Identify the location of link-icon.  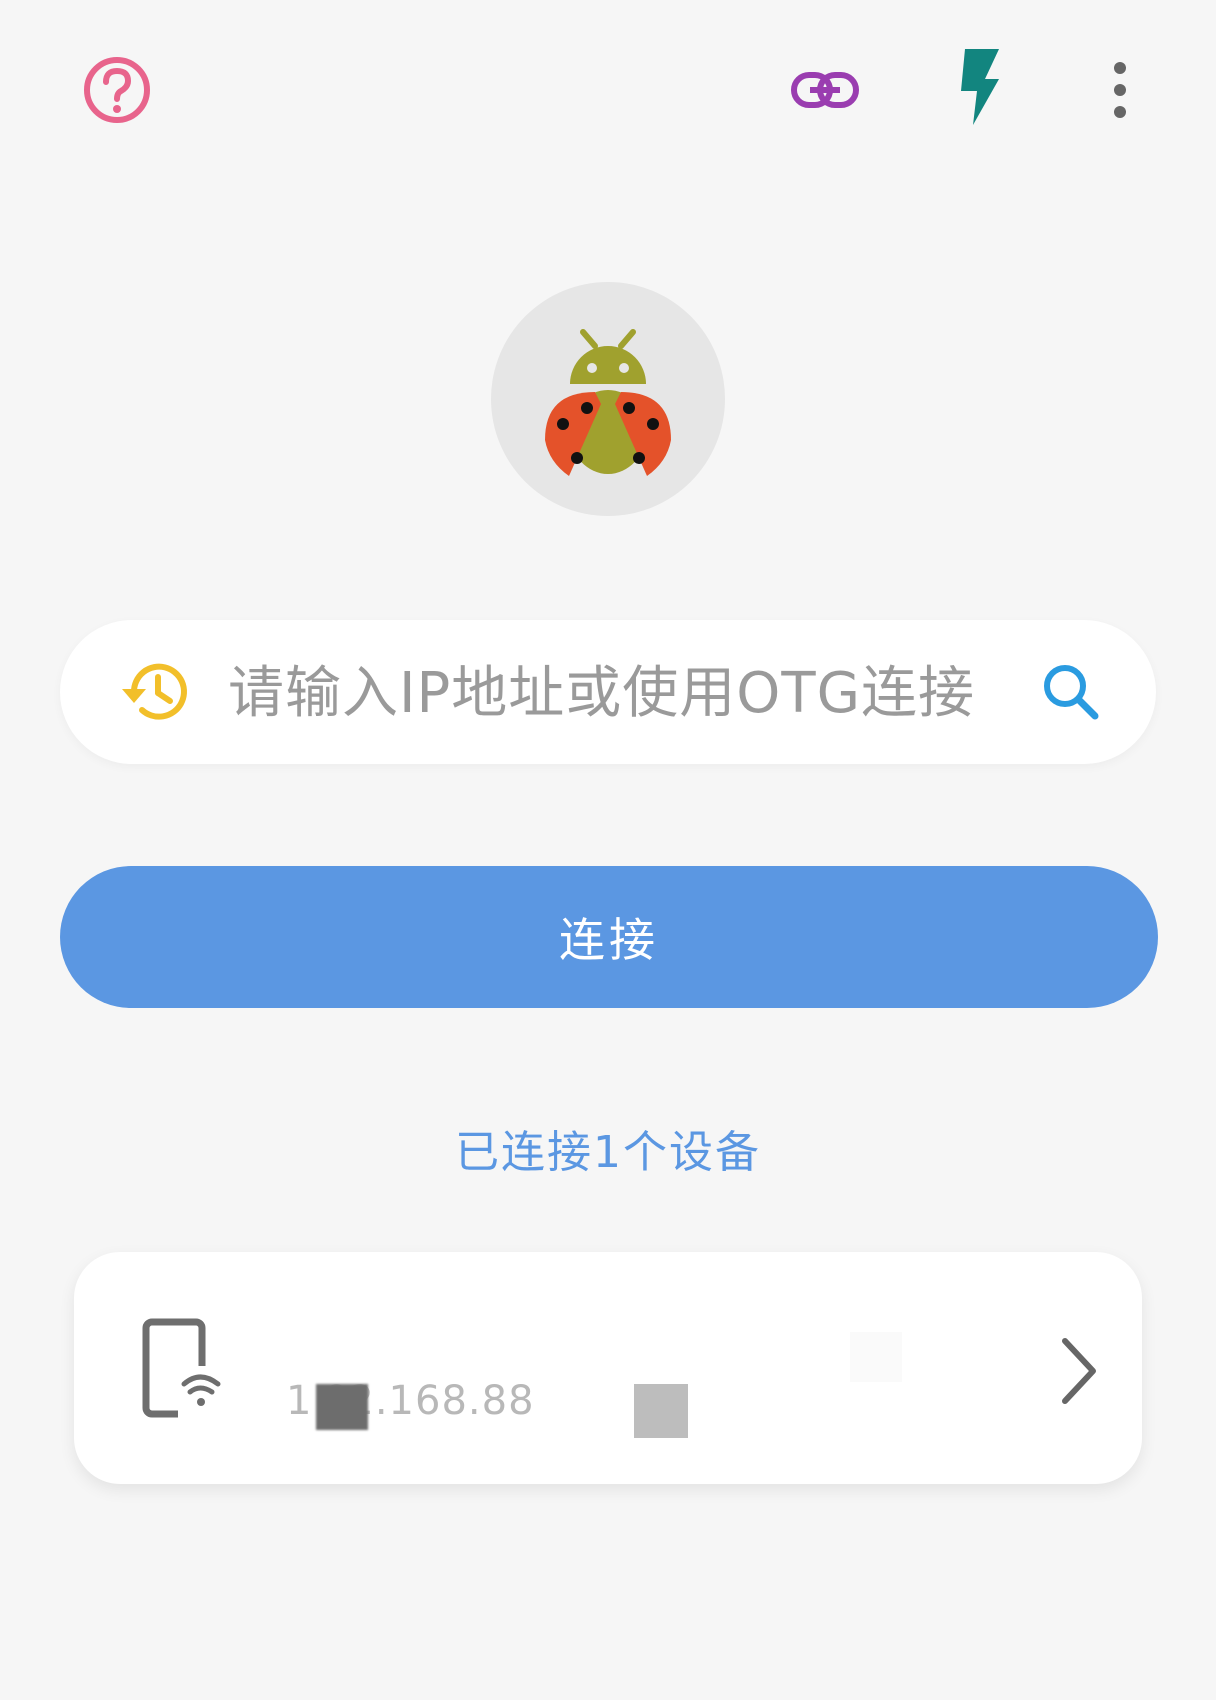
(825, 90).